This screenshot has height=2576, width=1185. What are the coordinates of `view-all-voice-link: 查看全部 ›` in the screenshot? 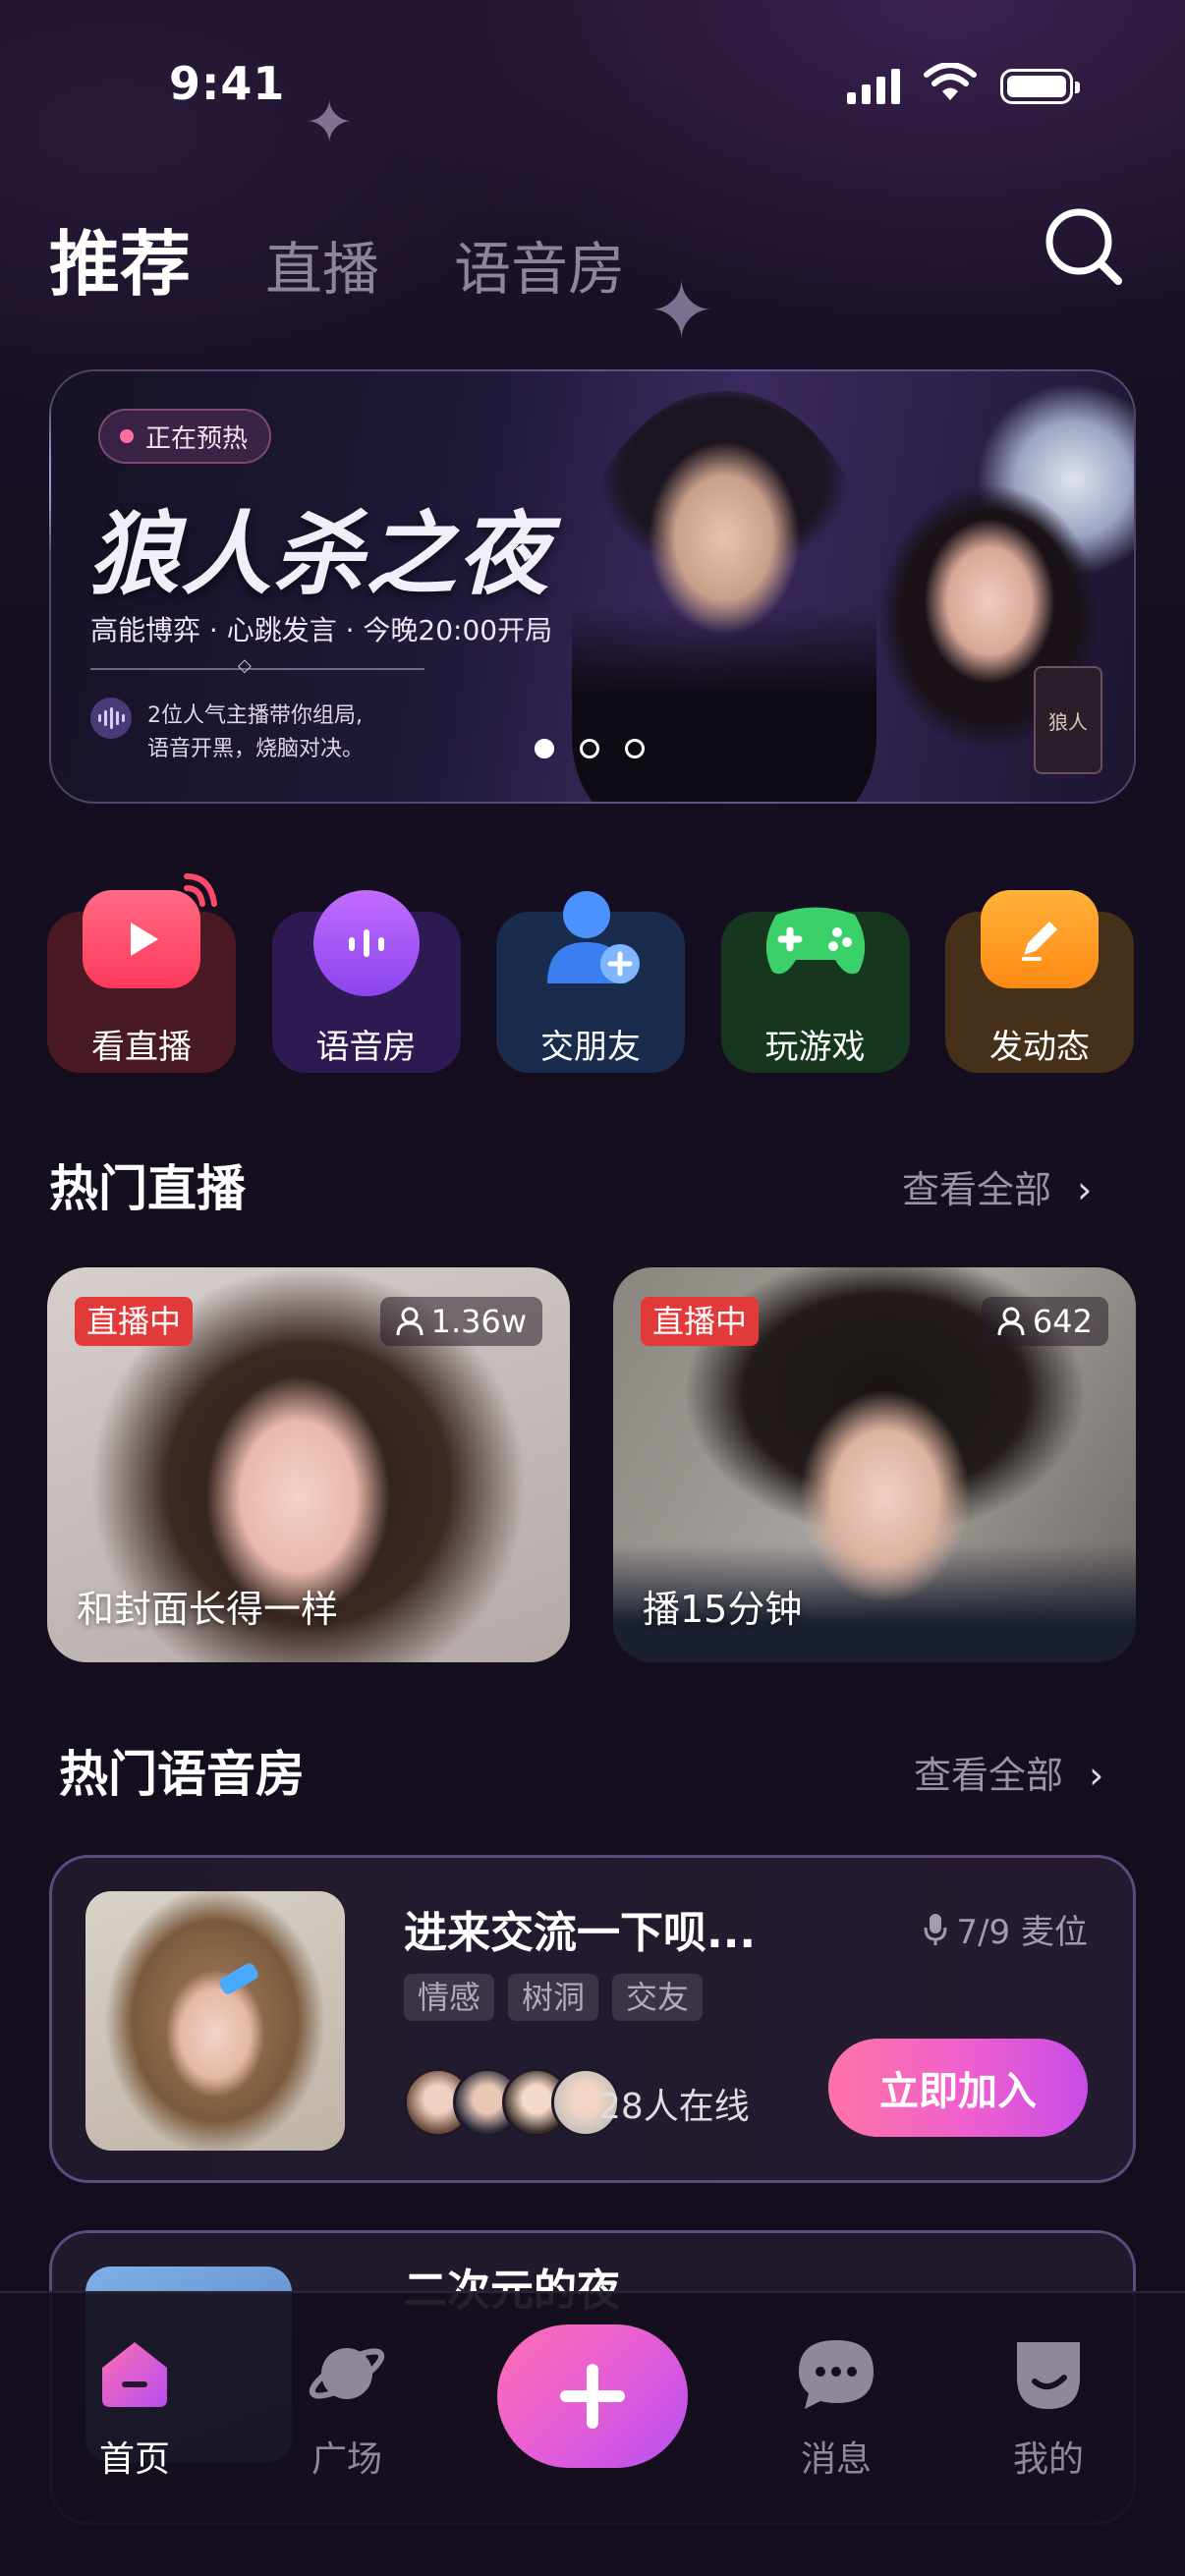 It's located at (1009, 1772).